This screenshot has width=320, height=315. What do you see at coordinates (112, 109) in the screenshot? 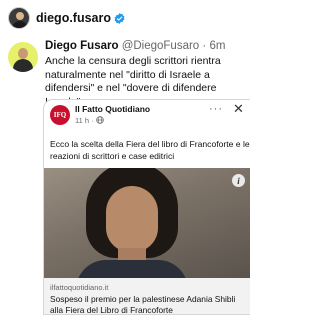
I see `publisher-name: Il Fatto Quotidiano` at bounding box center [112, 109].